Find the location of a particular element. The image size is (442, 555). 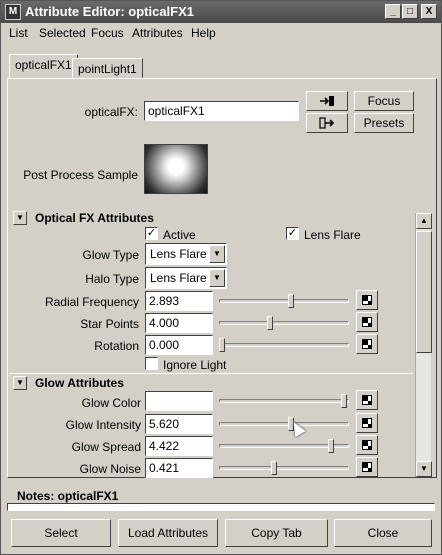

halo-type-dropdown: Lens Flare ▼ is located at coordinates (186, 278).